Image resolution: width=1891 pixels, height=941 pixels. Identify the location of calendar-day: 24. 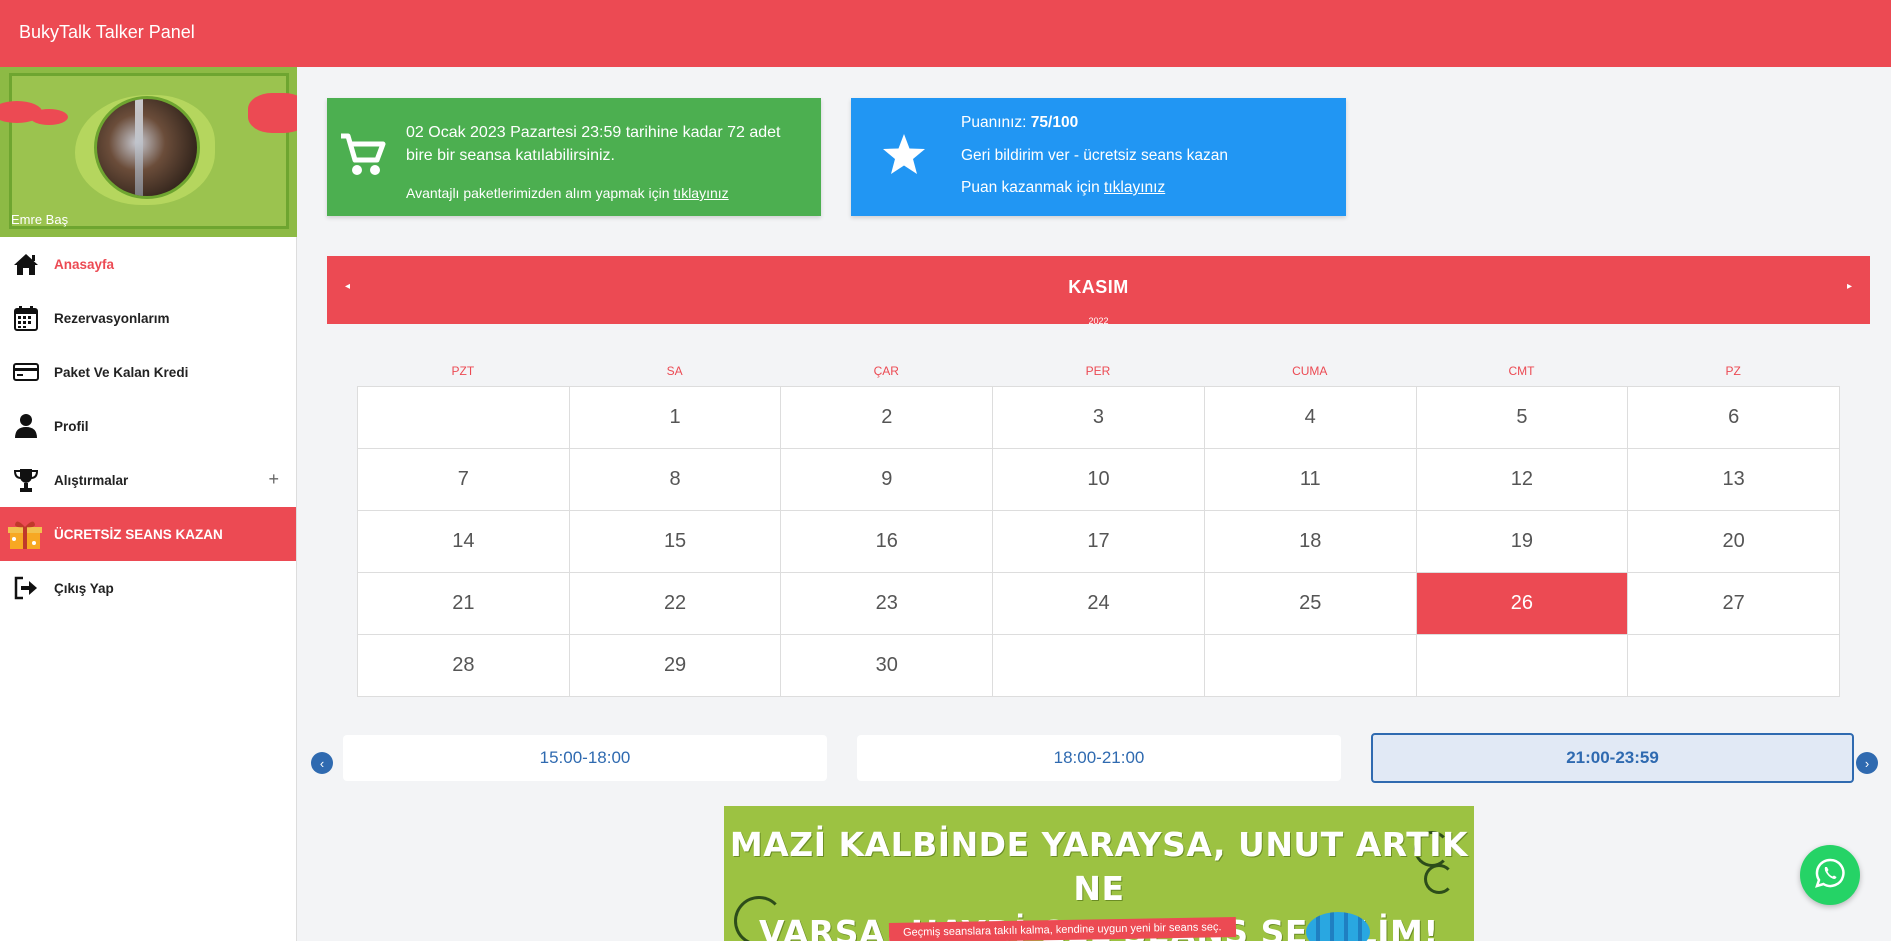
(1099, 604).